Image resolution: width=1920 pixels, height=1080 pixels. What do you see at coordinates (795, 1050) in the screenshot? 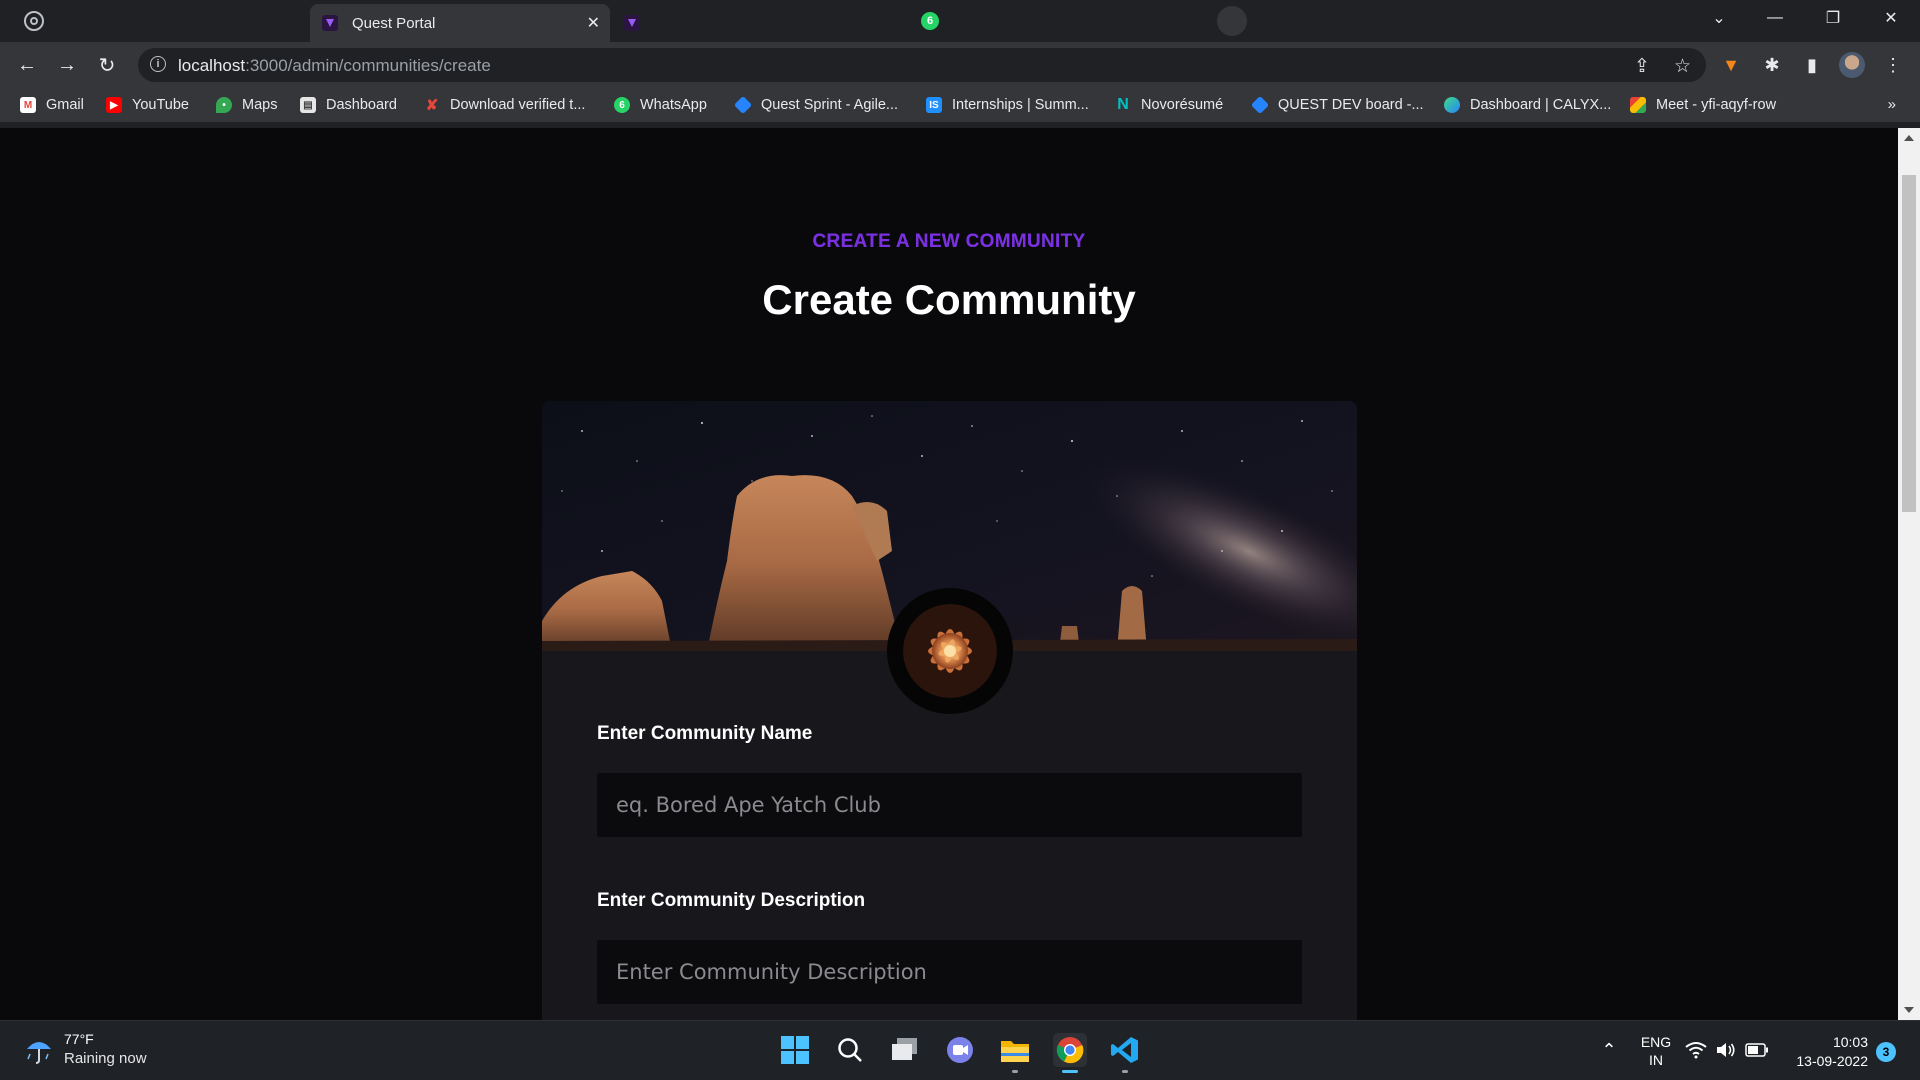
I see `windows-start-icon` at bounding box center [795, 1050].